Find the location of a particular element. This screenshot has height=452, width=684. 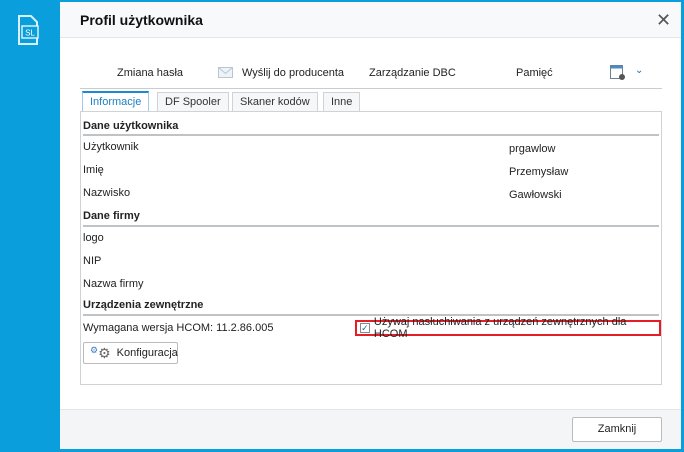

company-section-title: Dane firmy is located at coordinates (111, 216).